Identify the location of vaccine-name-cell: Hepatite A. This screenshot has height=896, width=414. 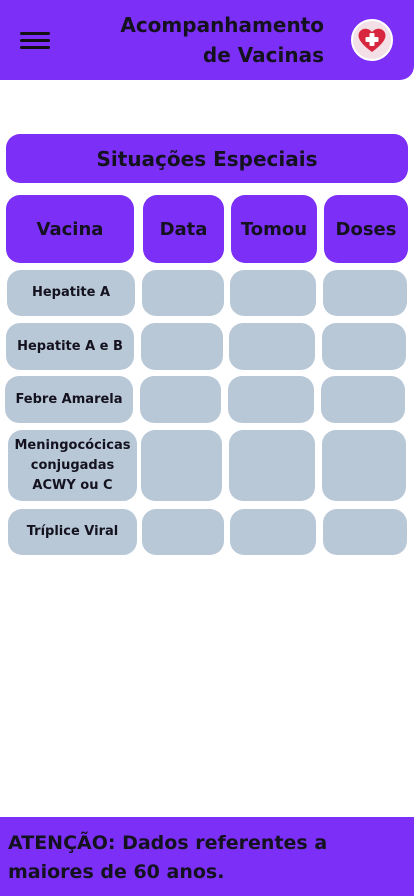
(71, 293).